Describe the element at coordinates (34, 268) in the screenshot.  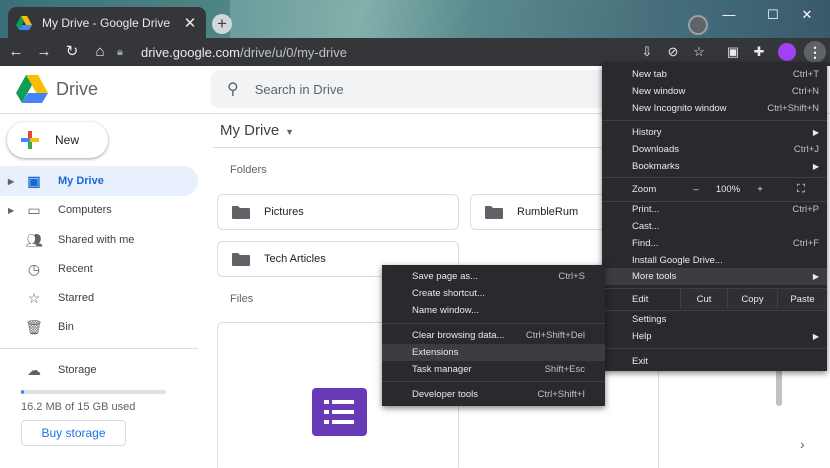
I see `clock-icon: ◷` at that location.